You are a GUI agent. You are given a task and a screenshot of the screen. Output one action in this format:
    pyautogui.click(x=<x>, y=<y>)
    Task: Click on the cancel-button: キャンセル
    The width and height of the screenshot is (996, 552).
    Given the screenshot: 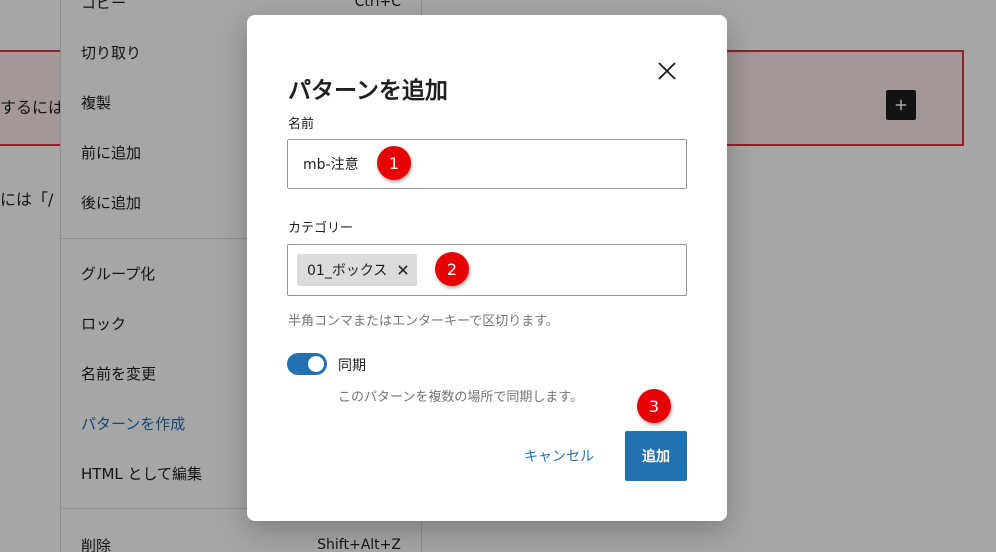 What is the action you would take?
    pyautogui.click(x=559, y=456)
    